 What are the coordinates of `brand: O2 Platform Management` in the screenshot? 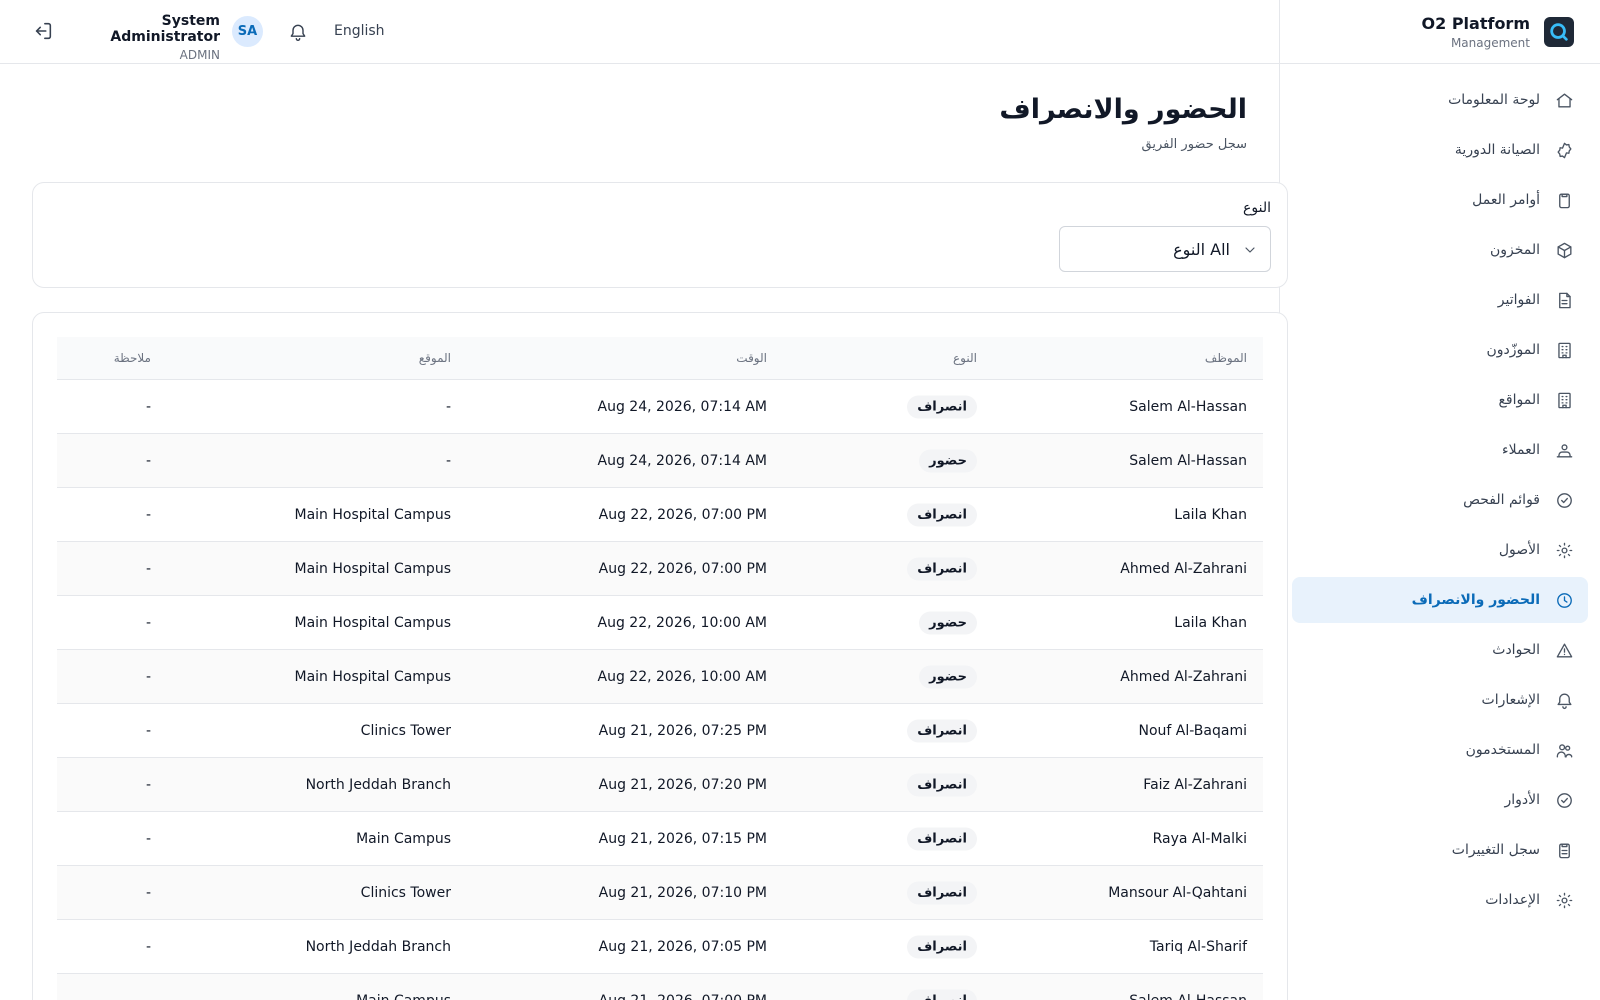 It's located at (1440, 32).